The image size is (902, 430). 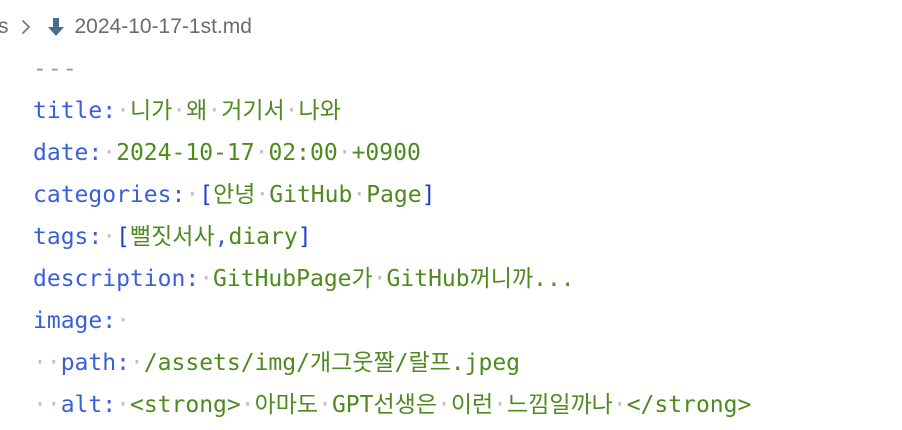 What do you see at coordinates (56, 27) in the screenshot?
I see `markdown-down-arrow-icon` at bounding box center [56, 27].